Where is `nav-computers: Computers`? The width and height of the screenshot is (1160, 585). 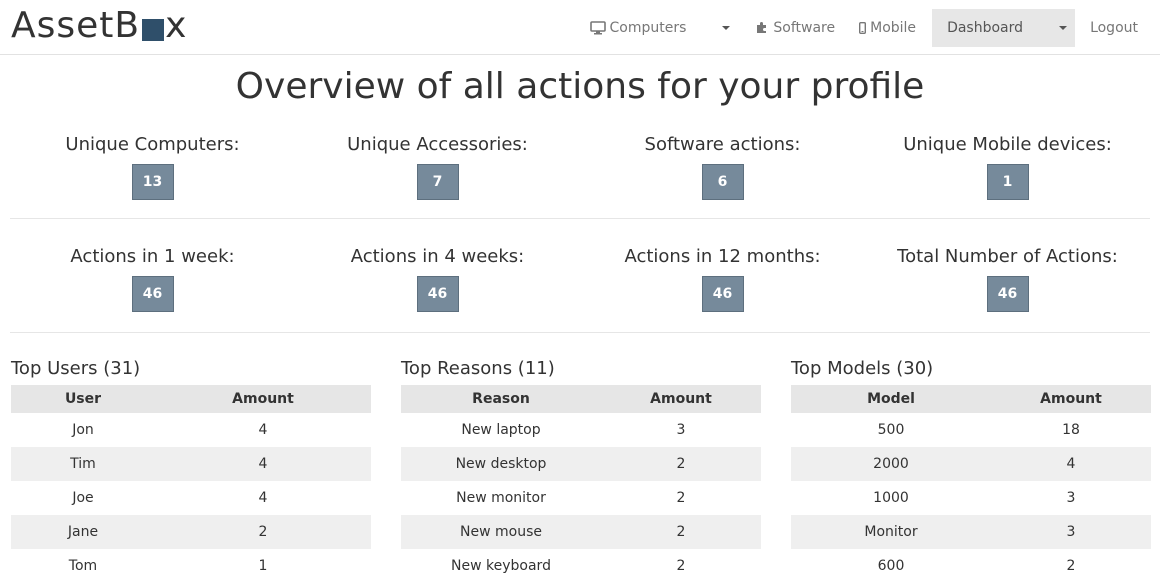 nav-computers: Computers is located at coordinates (638, 28).